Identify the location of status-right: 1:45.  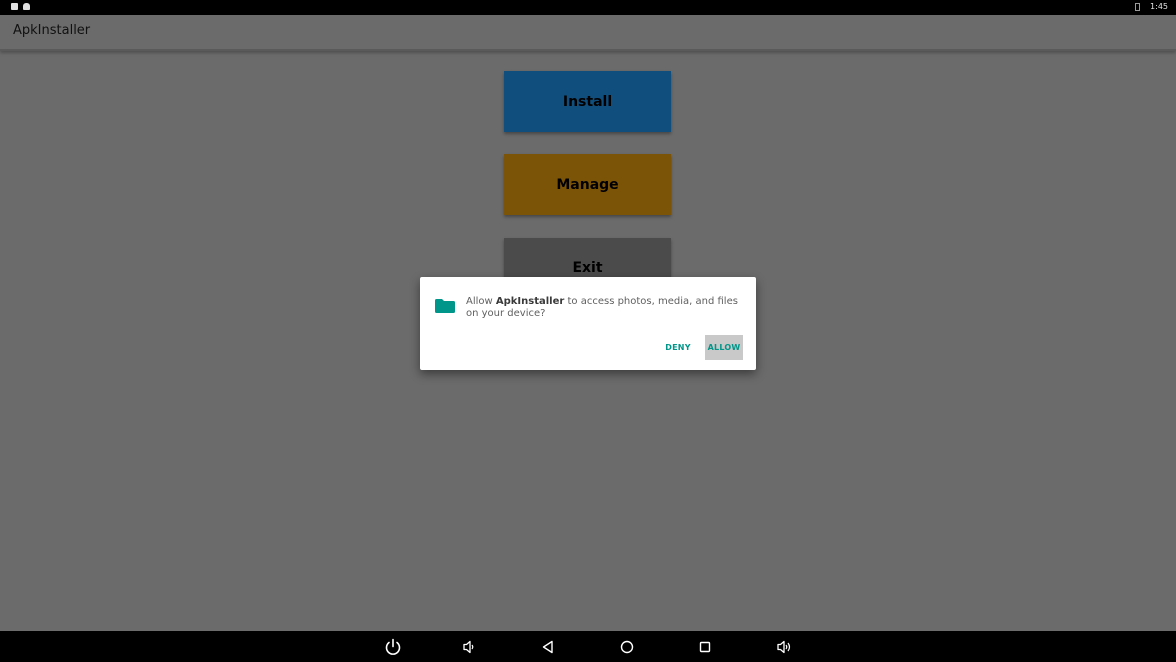
(1151, 6).